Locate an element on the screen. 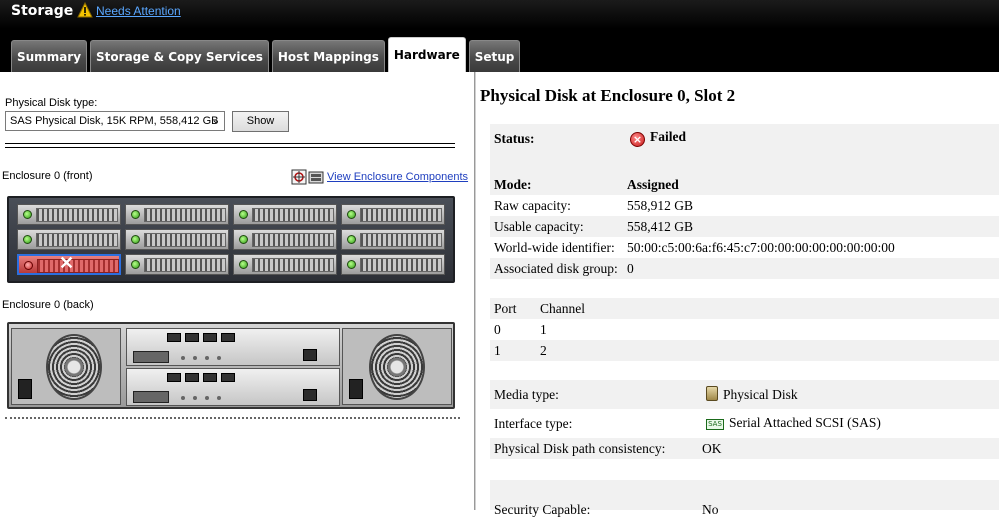 Image resolution: width=999 pixels, height=518 pixels. status-text: Failed is located at coordinates (668, 136).